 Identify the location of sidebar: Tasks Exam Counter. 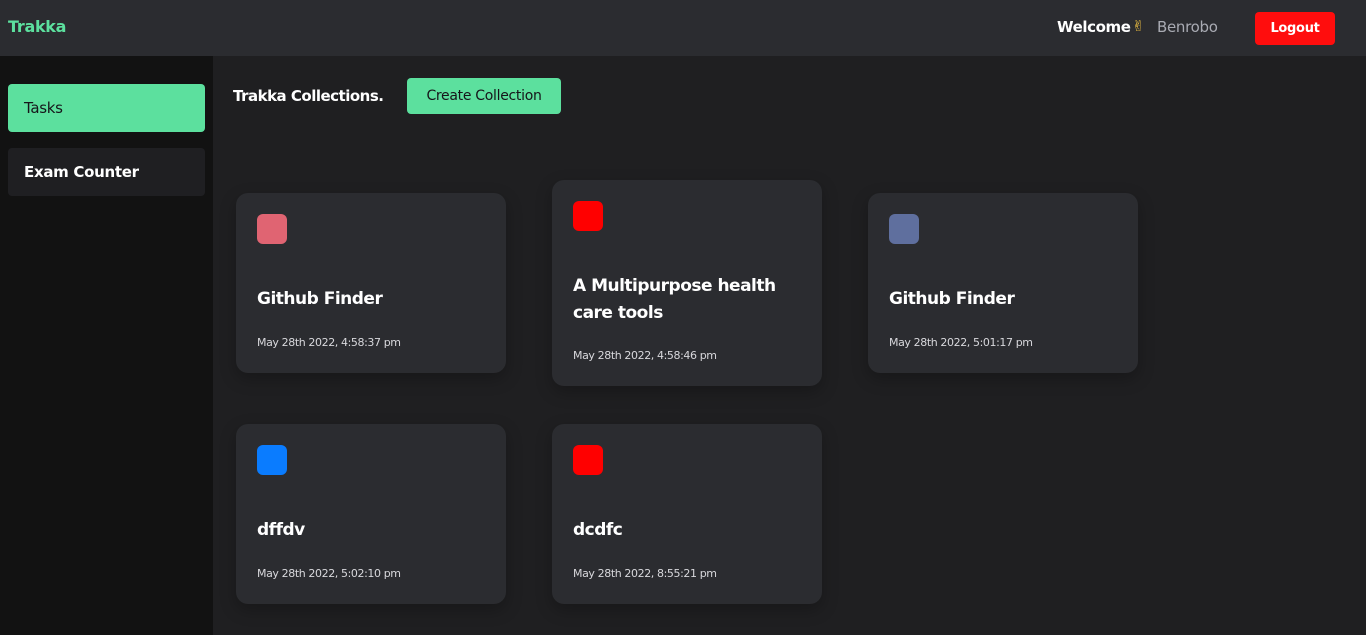
(106, 345).